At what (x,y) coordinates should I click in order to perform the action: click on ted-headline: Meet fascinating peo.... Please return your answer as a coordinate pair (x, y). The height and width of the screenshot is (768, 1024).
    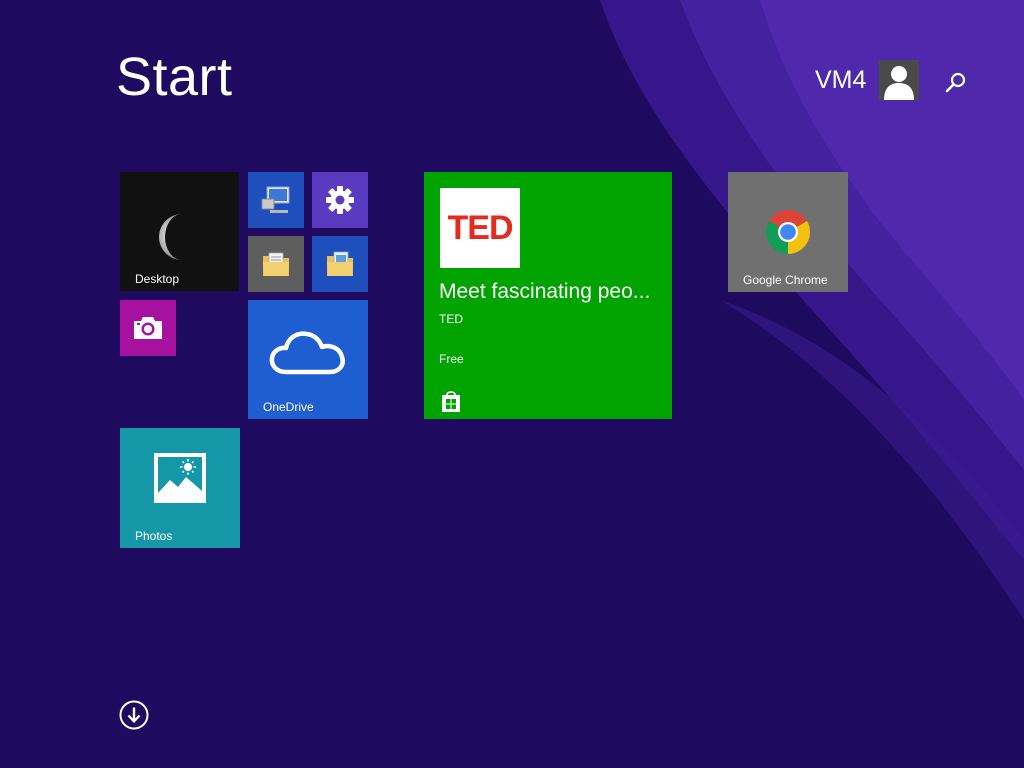
    Looking at the image, I should click on (545, 291).